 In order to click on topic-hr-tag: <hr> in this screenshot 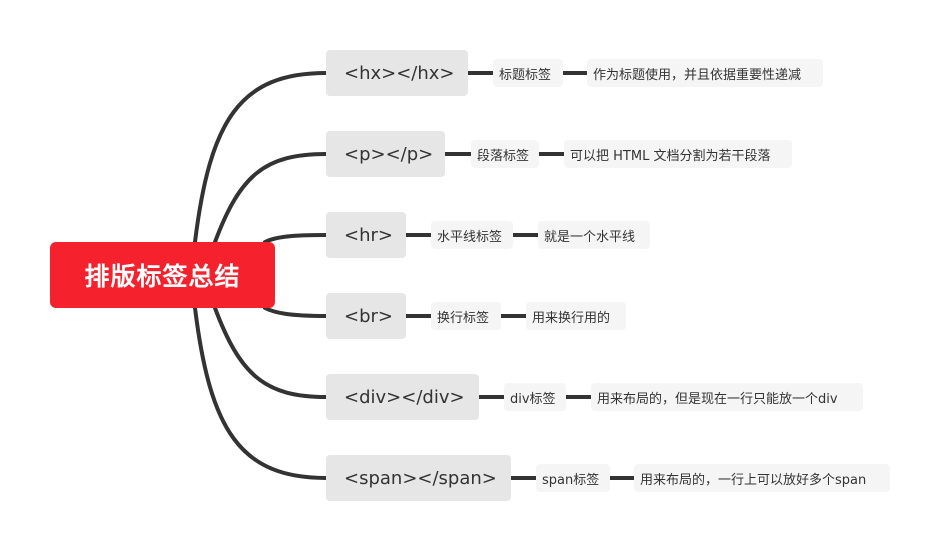, I will do `click(366, 235)`.